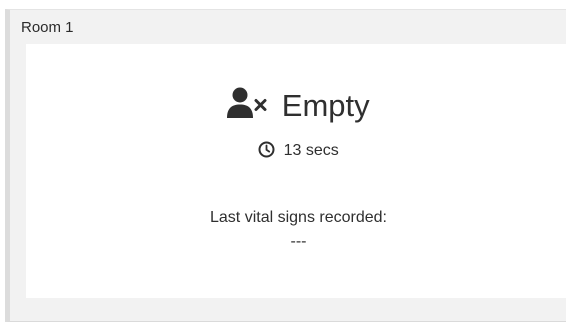 The width and height of the screenshot is (566, 325). Describe the element at coordinates (247, 102) in the screenshot. I see `user-x-icon` at that location.